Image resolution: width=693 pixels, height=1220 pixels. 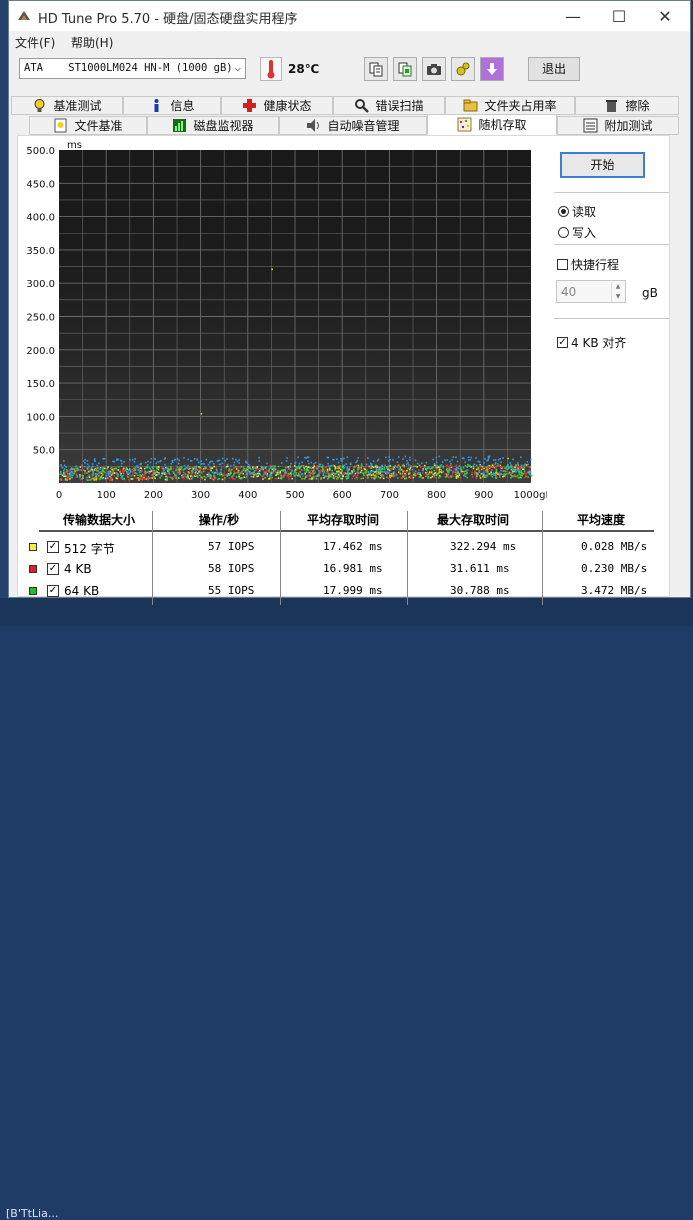 I want to click on maximize-icon: ☐, so click(x=619, y=16).